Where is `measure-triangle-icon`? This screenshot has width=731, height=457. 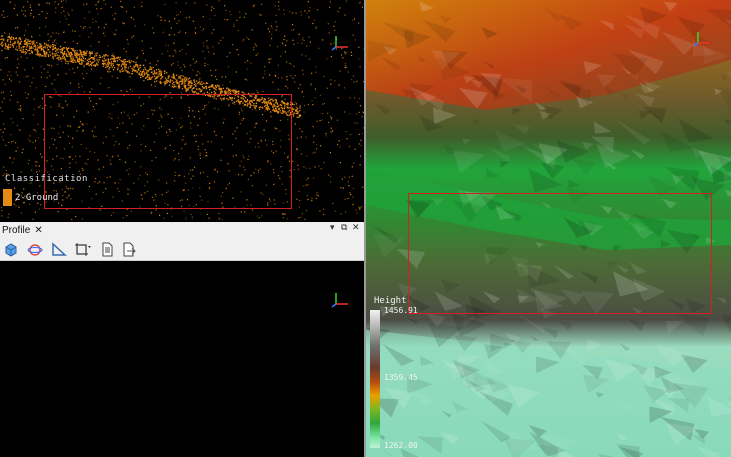 measure-triangle-icon is located at coordinates (59, 249).